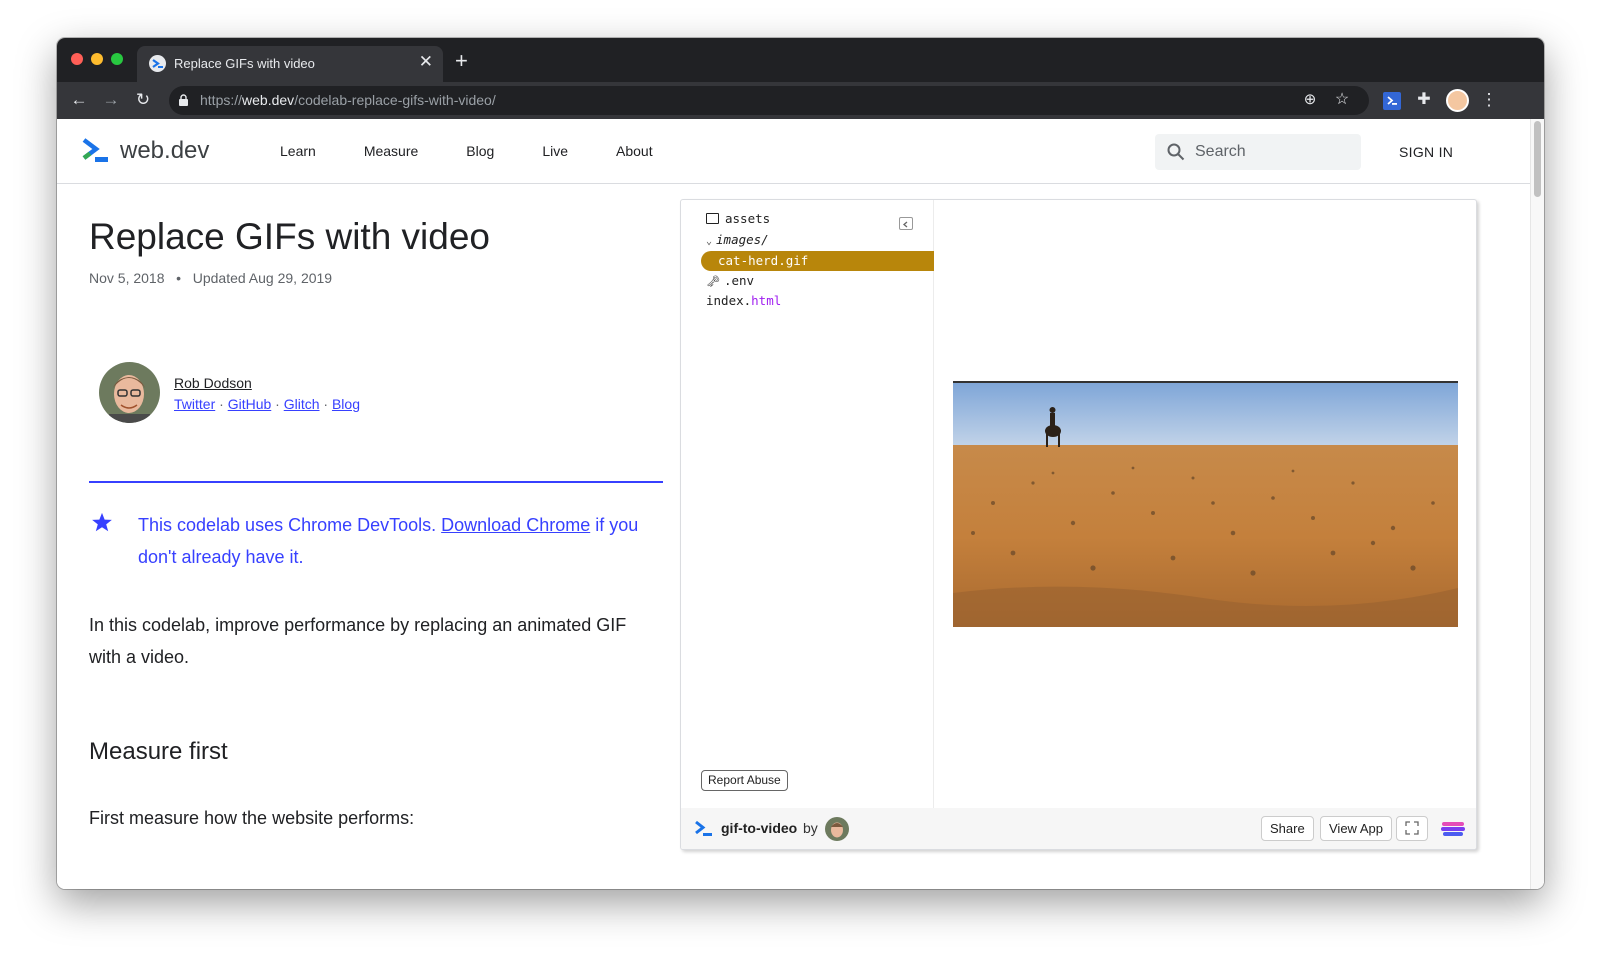  I want to click on file-index-html: index.html, so click(743, 301).